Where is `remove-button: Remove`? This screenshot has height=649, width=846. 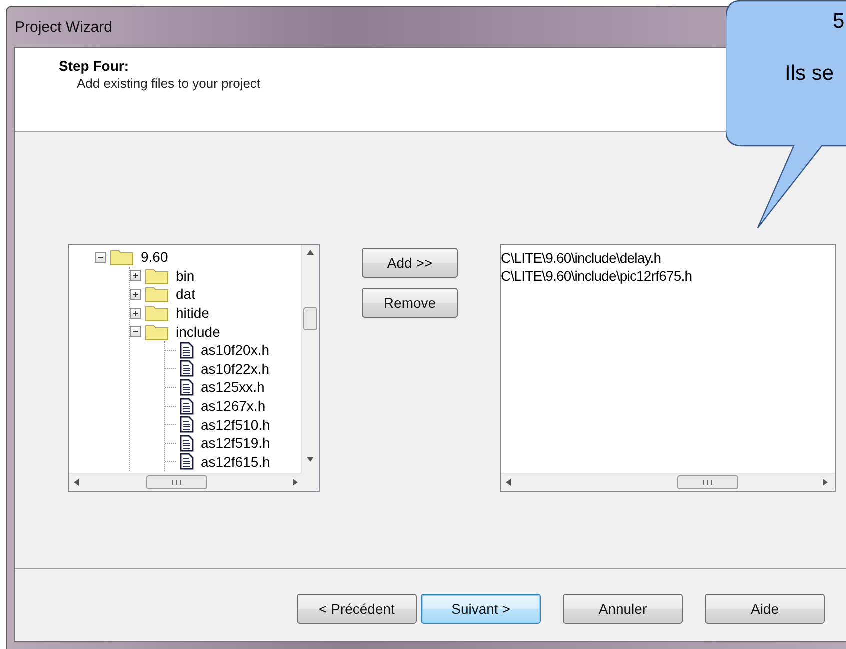 remove-button: Remove is located at coordinates (410, 303).